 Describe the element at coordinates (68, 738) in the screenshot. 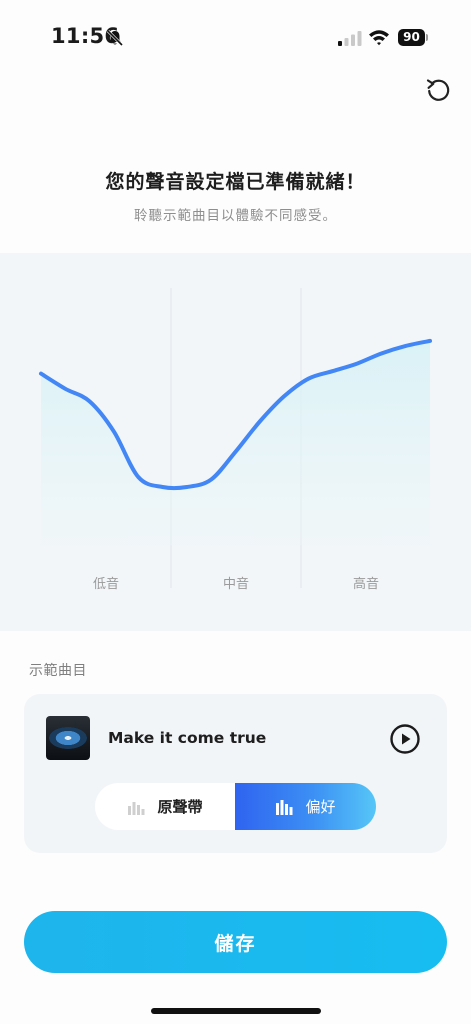

I see `album-art` at that location.